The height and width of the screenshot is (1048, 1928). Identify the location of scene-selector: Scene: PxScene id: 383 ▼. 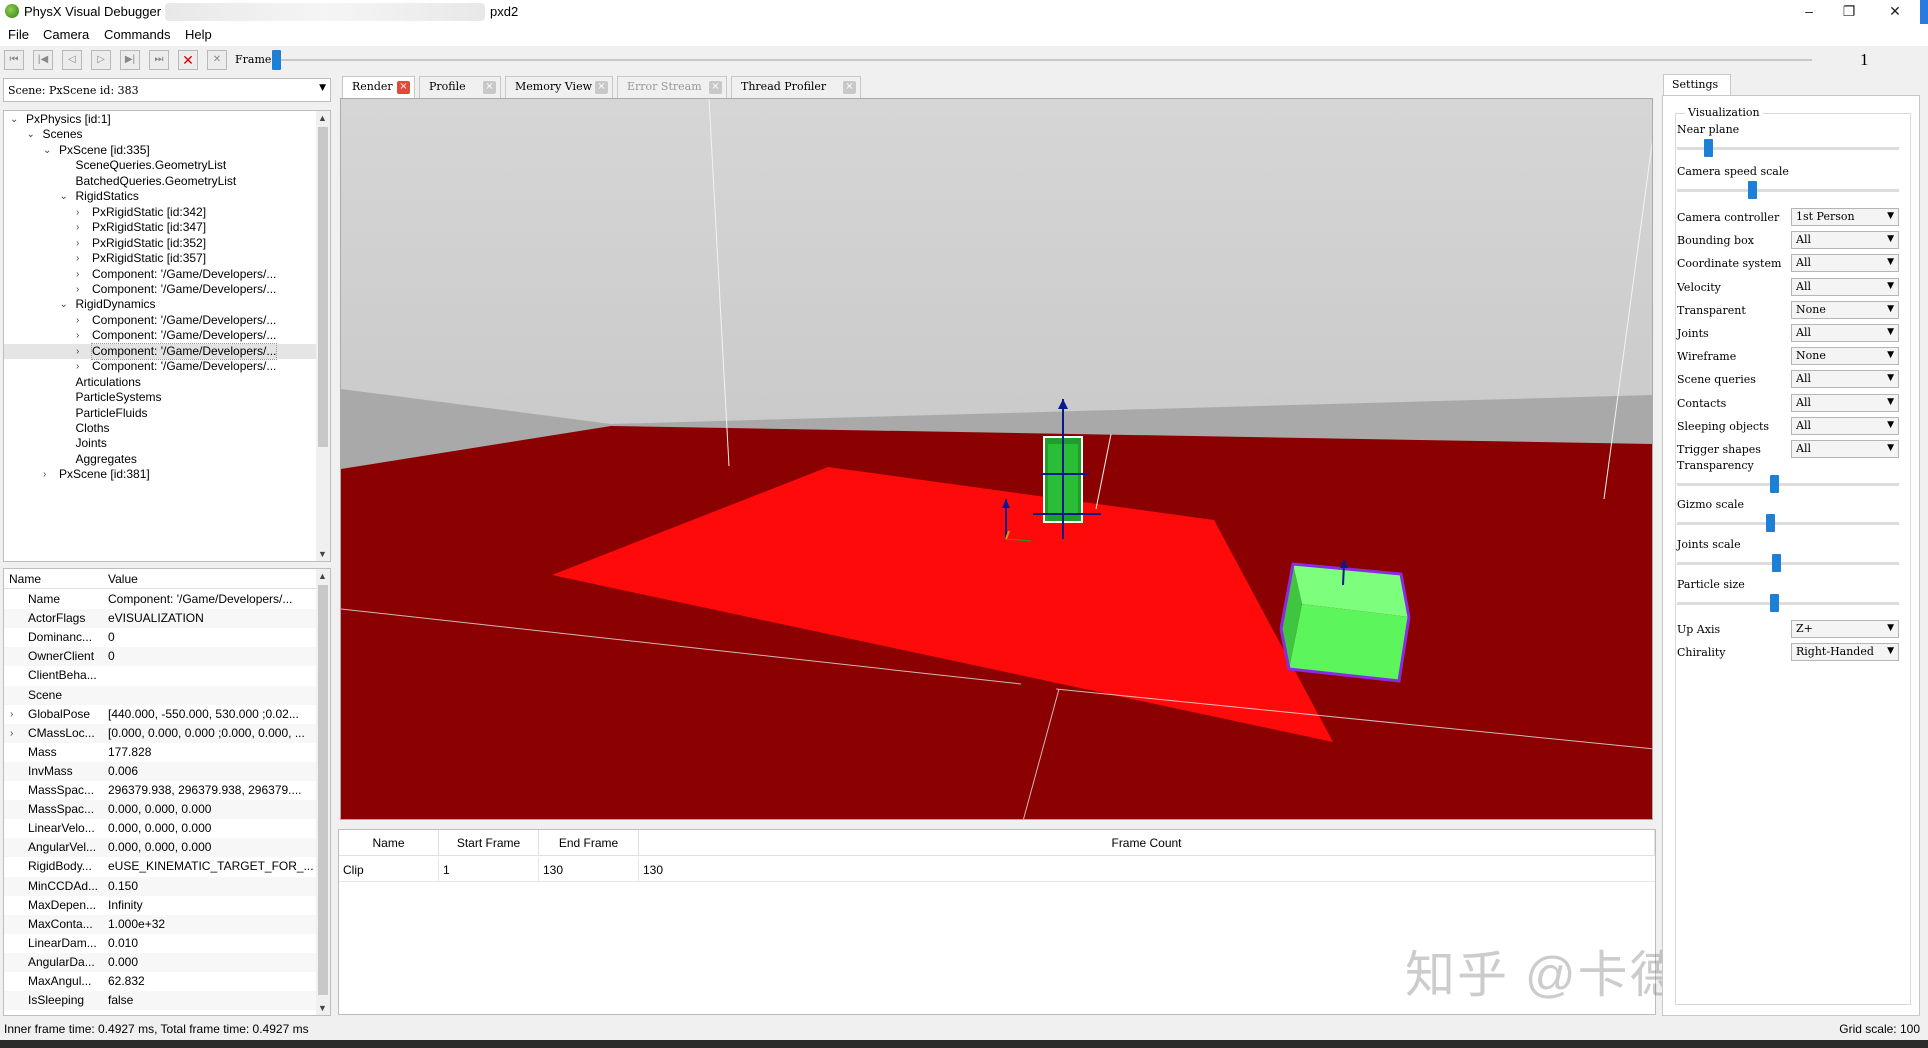
(167, 90).